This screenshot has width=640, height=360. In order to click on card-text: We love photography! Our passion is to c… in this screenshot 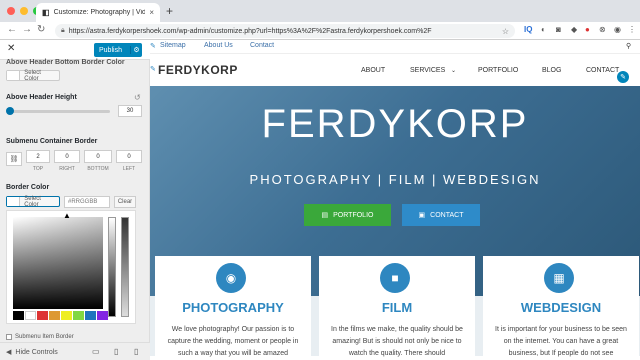, I will do `click(233, 341)`.